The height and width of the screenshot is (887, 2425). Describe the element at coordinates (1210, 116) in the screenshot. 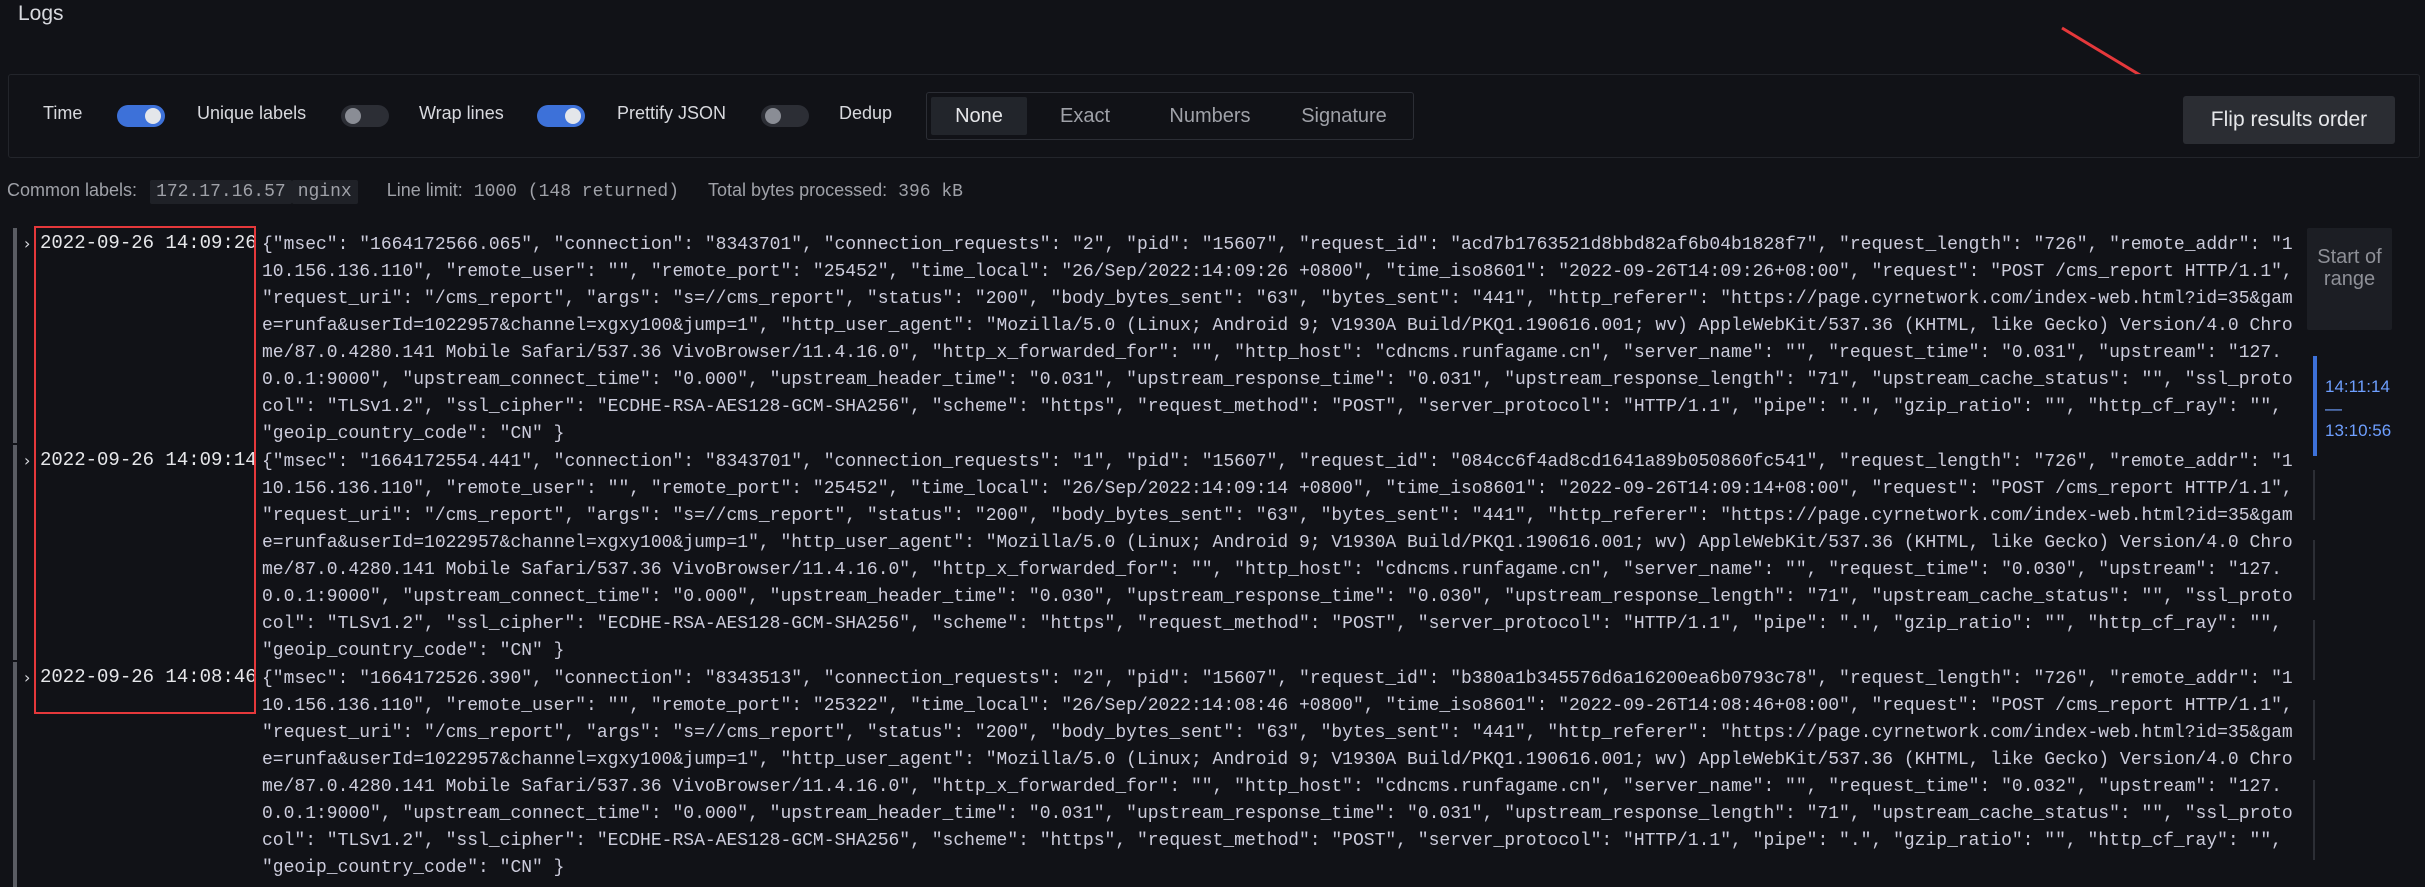

I see `dedup-option-numbers: Numbers` at that location.